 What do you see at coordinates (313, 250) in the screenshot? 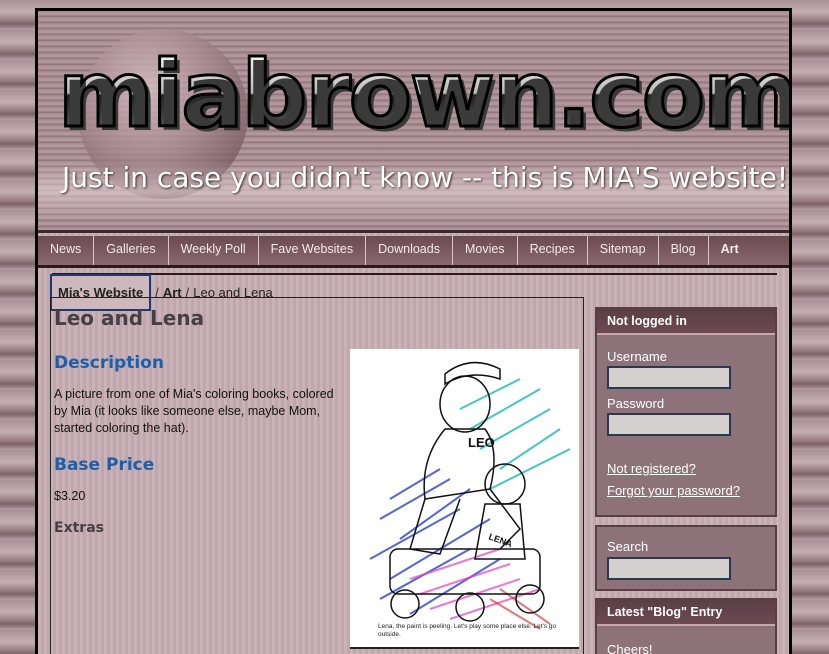
I see `nav-item-fave-websites: Fave Websites` at bounding box center [313, 250].